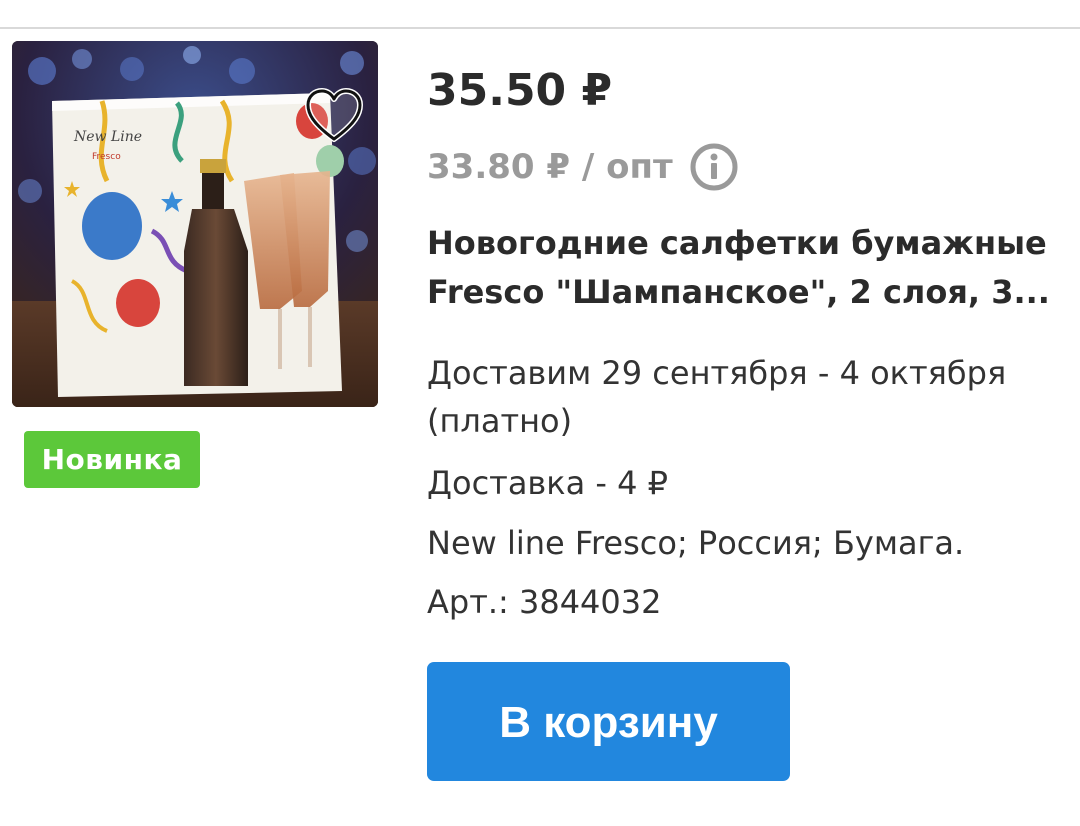 The height and width of the screenshot is (826, 1080). Describe the element at coordinates (544, 602) in the screenshot. I see `article-number: Арт.: 3844032` at that location.